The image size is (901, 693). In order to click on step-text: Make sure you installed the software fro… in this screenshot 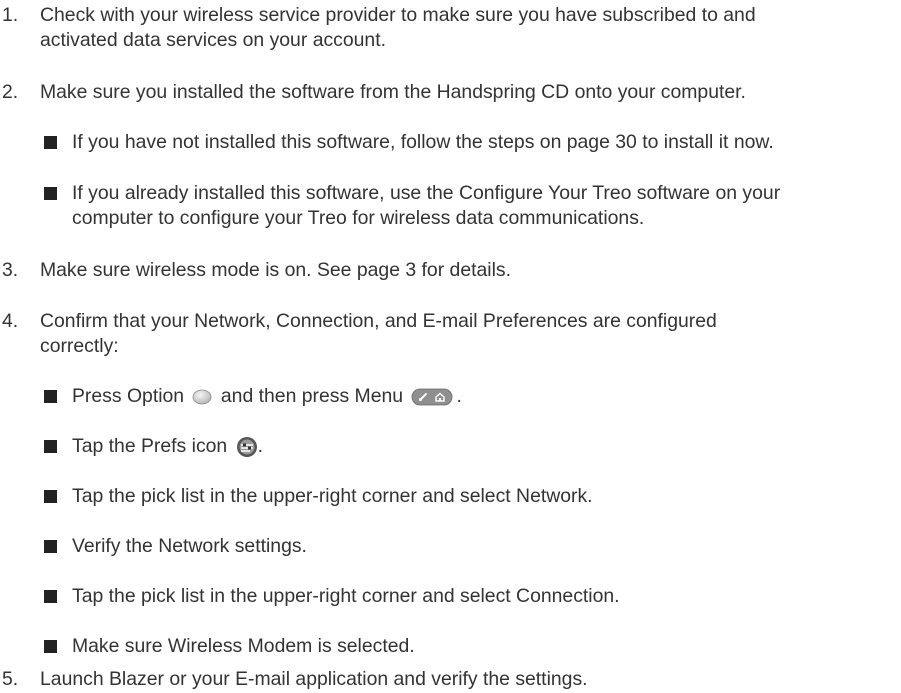, I will do `click(467, 92)`.